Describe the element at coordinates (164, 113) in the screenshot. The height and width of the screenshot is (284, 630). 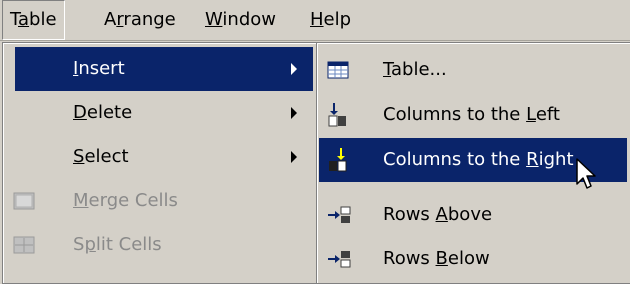
I see `menu-item-delete: Delete` at that location.